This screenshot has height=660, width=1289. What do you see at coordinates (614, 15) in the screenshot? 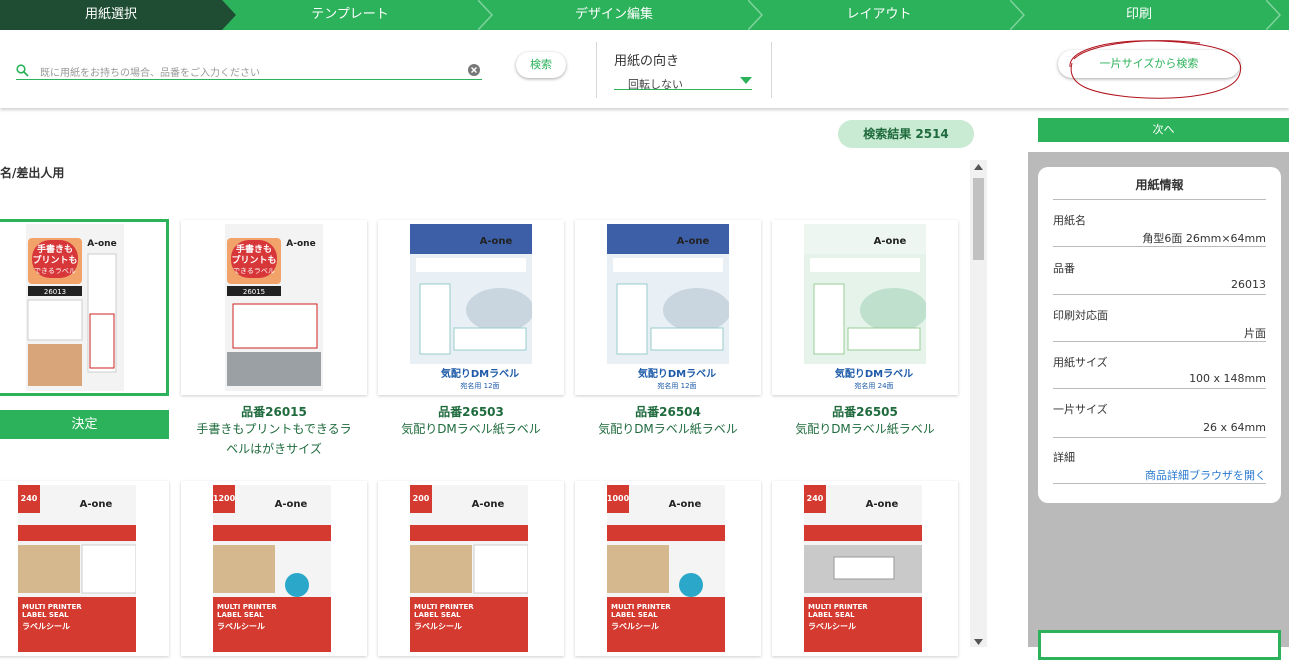
I see `step-design-edit: デザイン編集` at bounding box center [614, 15].